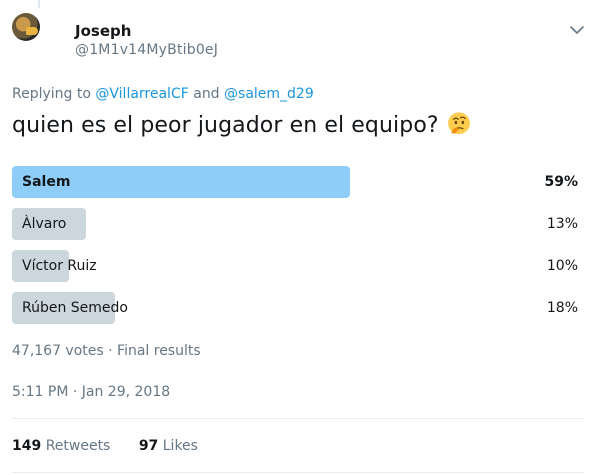  Describe the element at coordinates (269, 94) in the screenshot. I see `mention-salem: @salem_d29` at that location.